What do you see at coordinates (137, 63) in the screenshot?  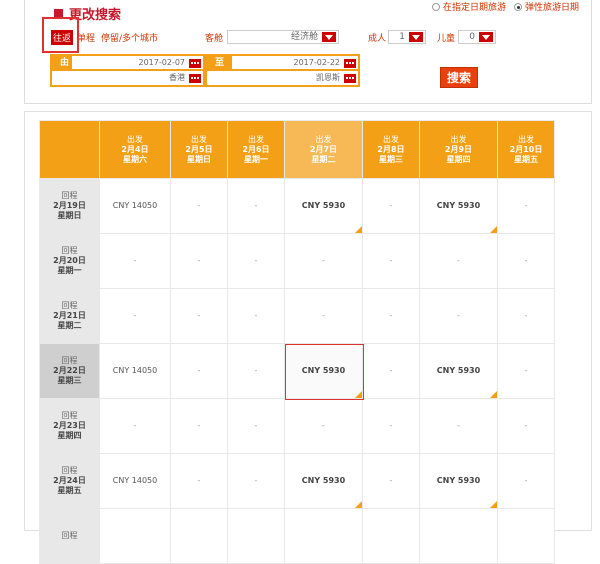 I see `depart-date-field: 2017-02-07` at bounding box center [137, 63].